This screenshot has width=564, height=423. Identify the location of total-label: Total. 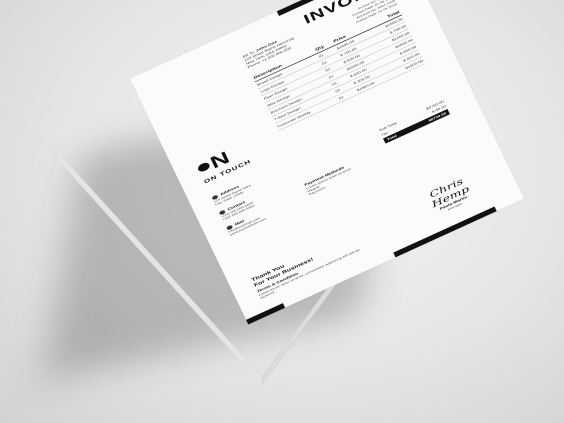
(392, 137).